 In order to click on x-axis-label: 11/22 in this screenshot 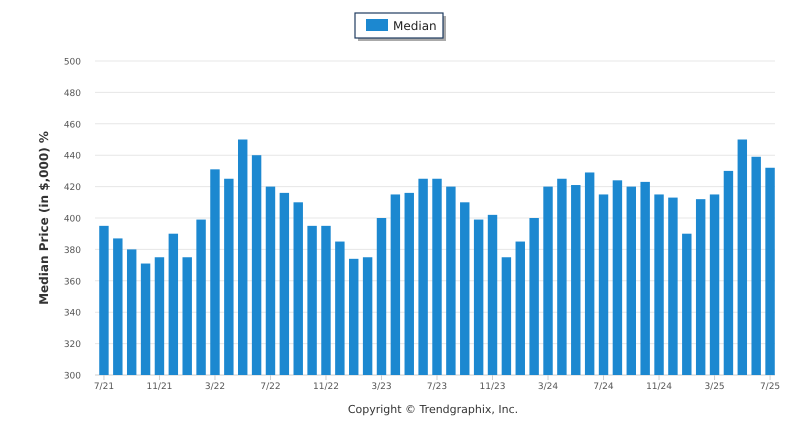, I will do `click(326, 387)`.